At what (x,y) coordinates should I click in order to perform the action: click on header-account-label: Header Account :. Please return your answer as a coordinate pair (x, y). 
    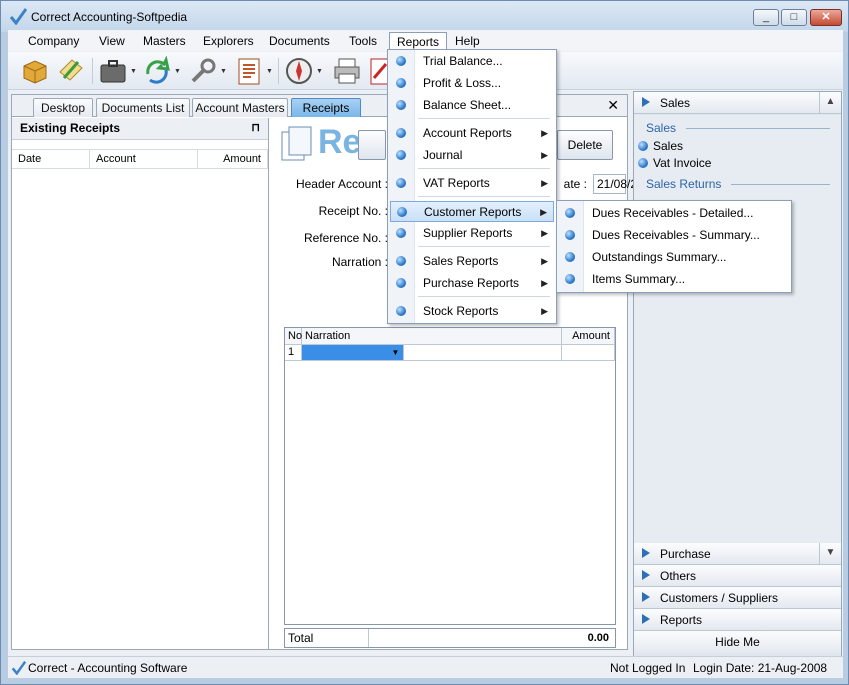
    Looking at the image, I should click on (341, 184).